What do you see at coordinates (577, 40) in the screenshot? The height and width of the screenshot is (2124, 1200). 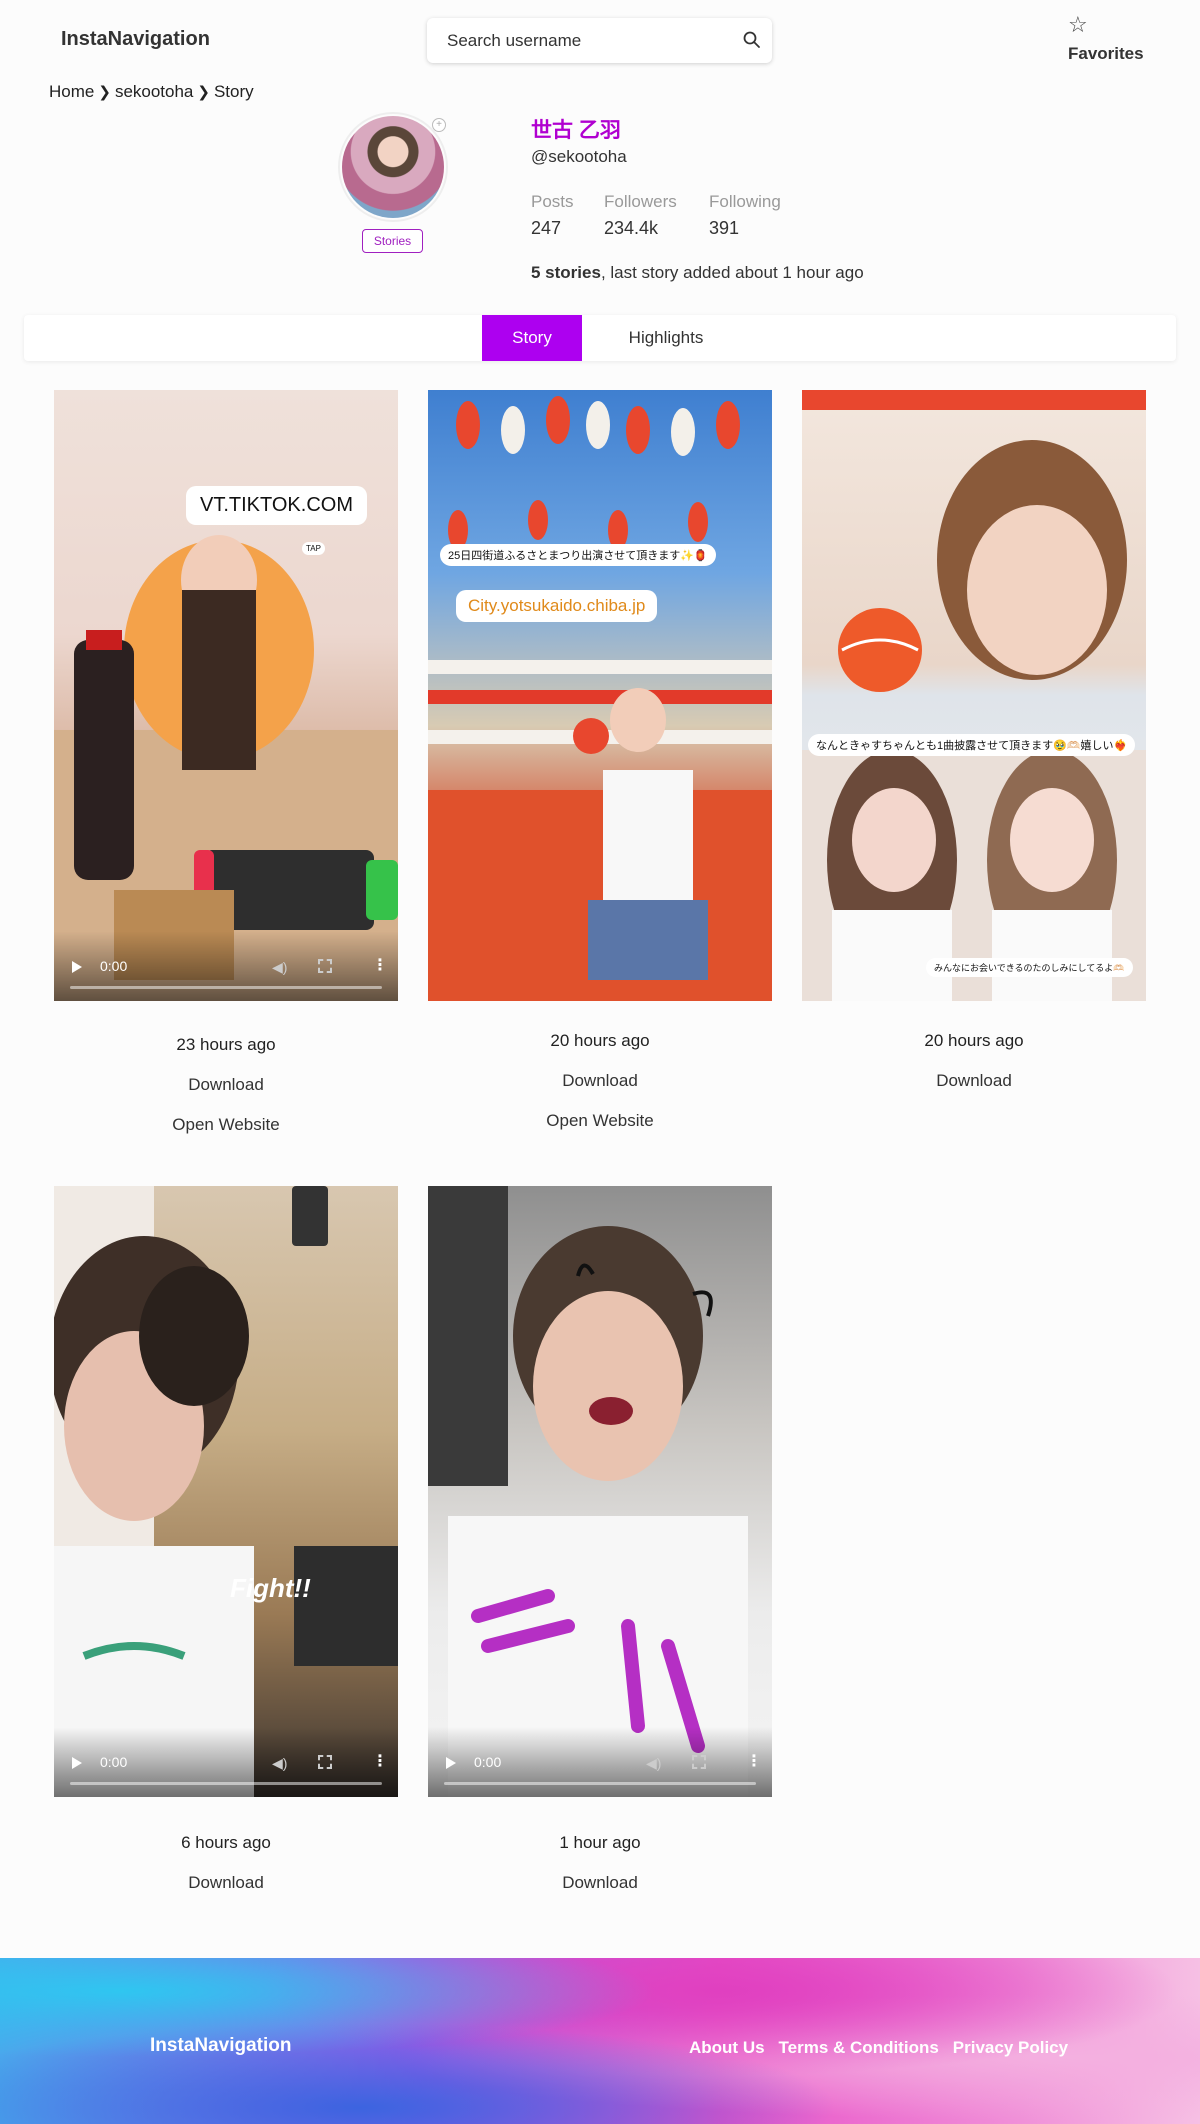 I see `search-input` at bounding box center [577, 40].